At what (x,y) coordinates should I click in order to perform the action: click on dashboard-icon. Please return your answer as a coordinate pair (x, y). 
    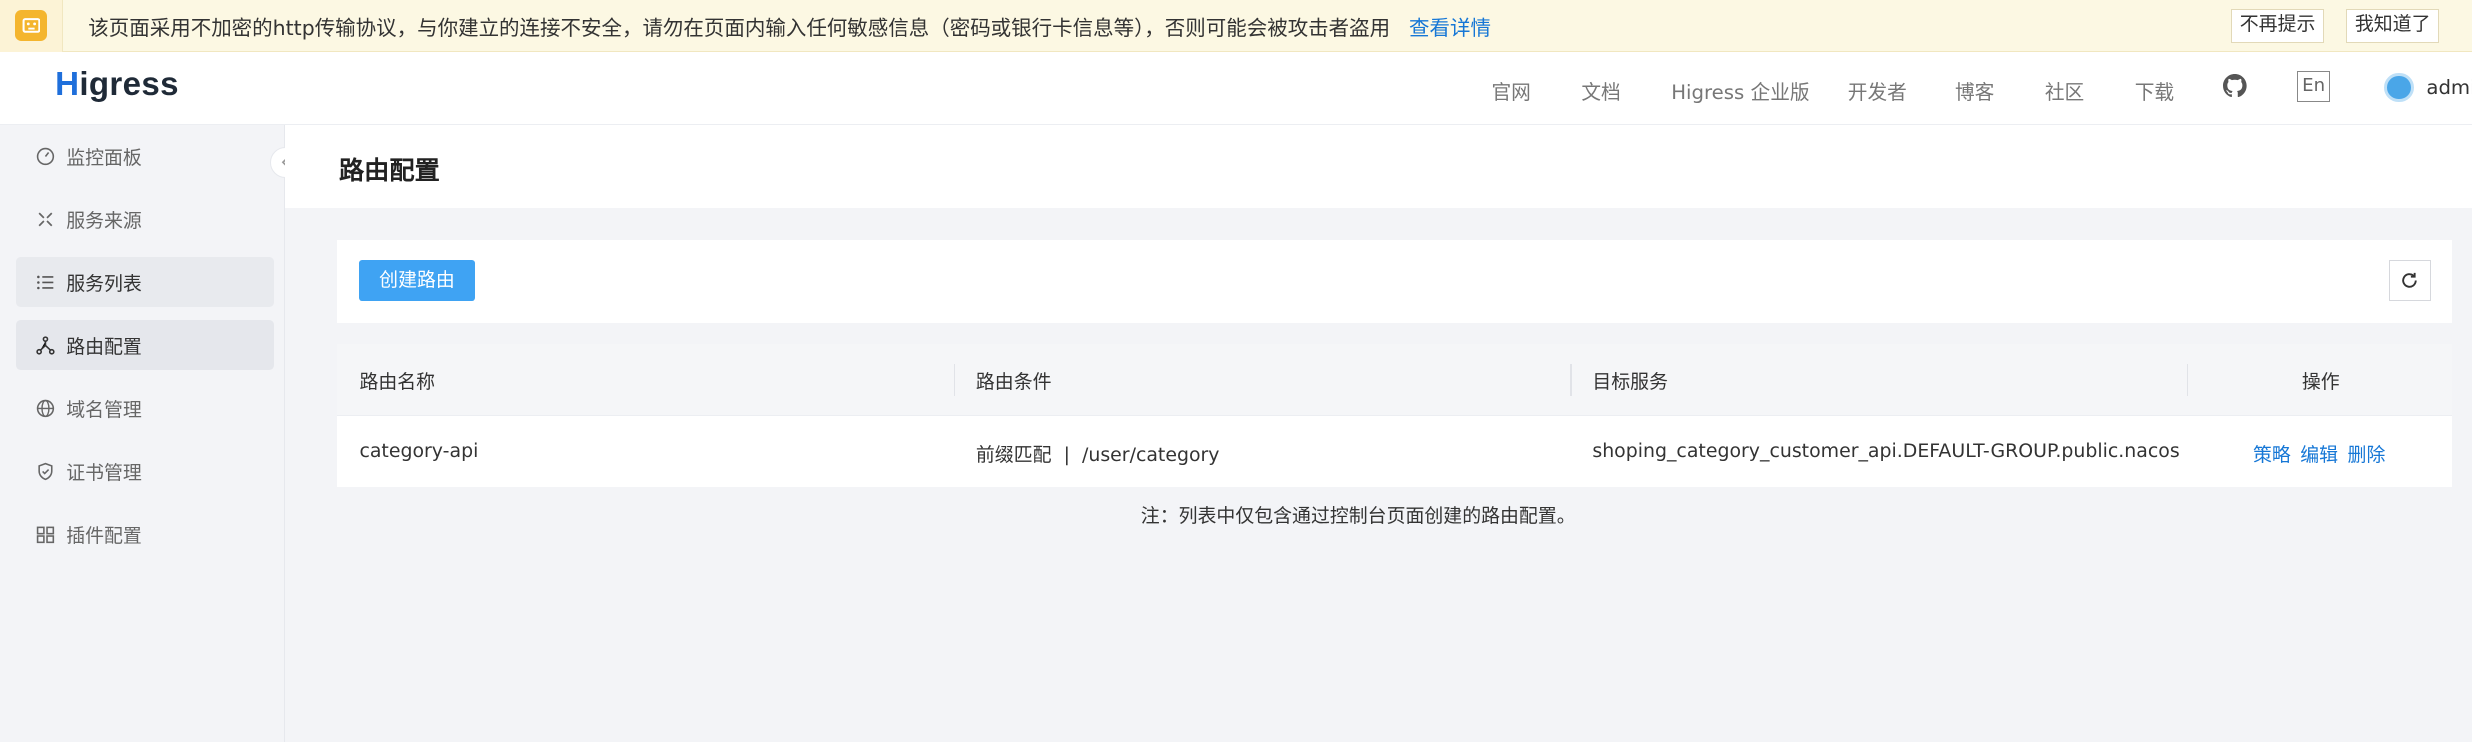
    Looking at the image, I should click on (45, 156).